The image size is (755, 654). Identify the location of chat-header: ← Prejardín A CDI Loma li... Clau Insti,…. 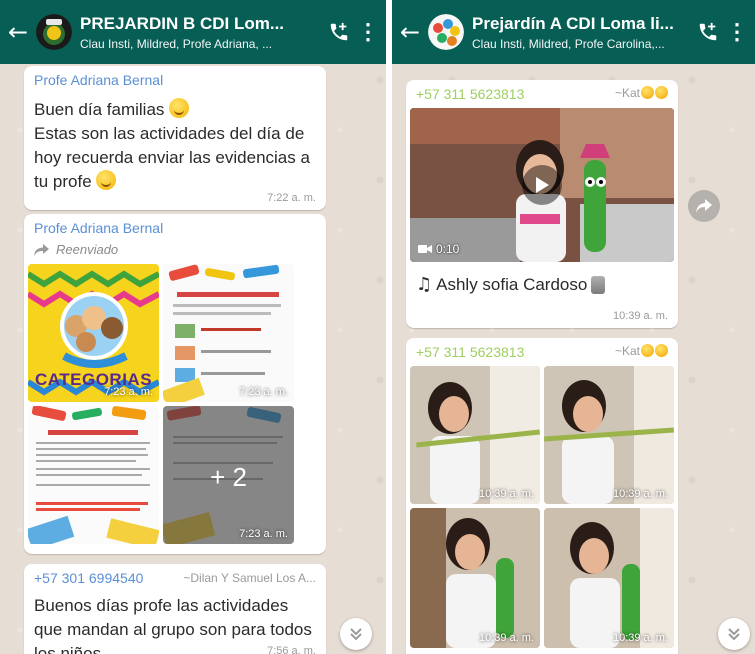
(573, 32).